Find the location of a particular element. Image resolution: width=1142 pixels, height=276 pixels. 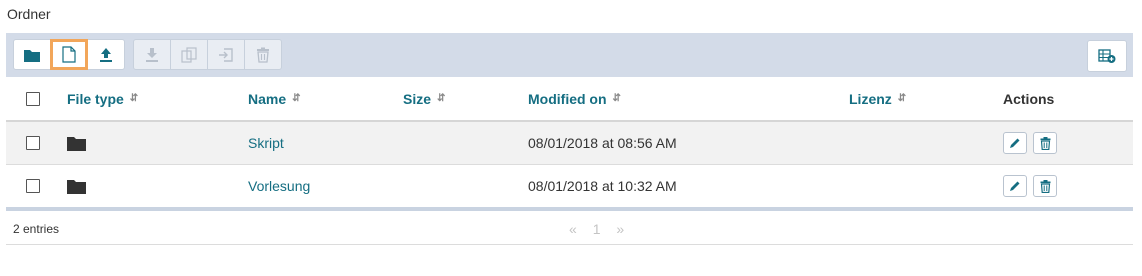

move-icon is located at coordinates (226, 54).